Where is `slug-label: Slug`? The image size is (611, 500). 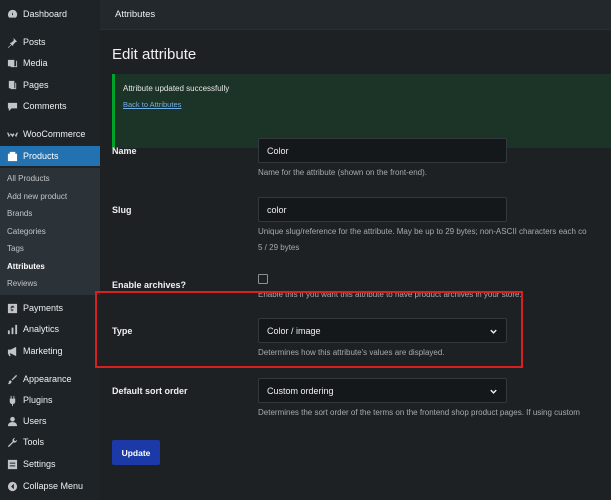
slug-label: Slug is located at coordinates (122, 210).